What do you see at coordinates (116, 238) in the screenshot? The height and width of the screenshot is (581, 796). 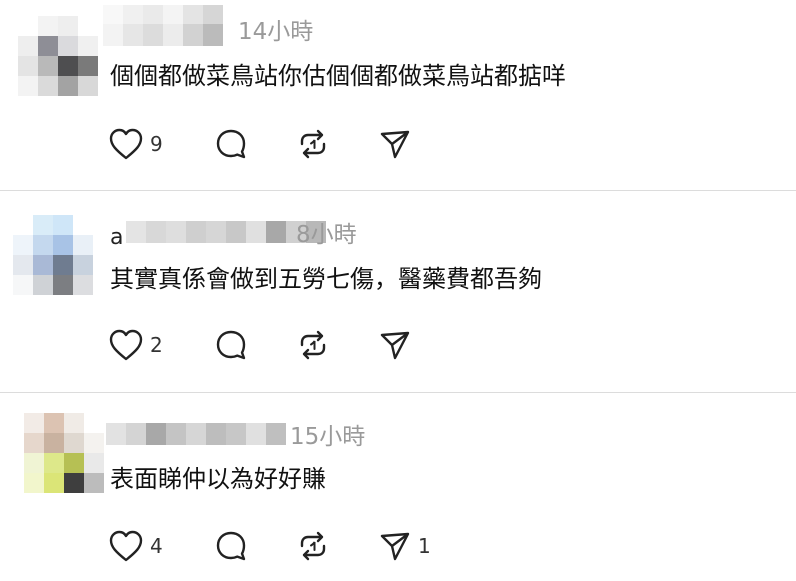 I see `username-initial: a` at bounding box center [116, 238].